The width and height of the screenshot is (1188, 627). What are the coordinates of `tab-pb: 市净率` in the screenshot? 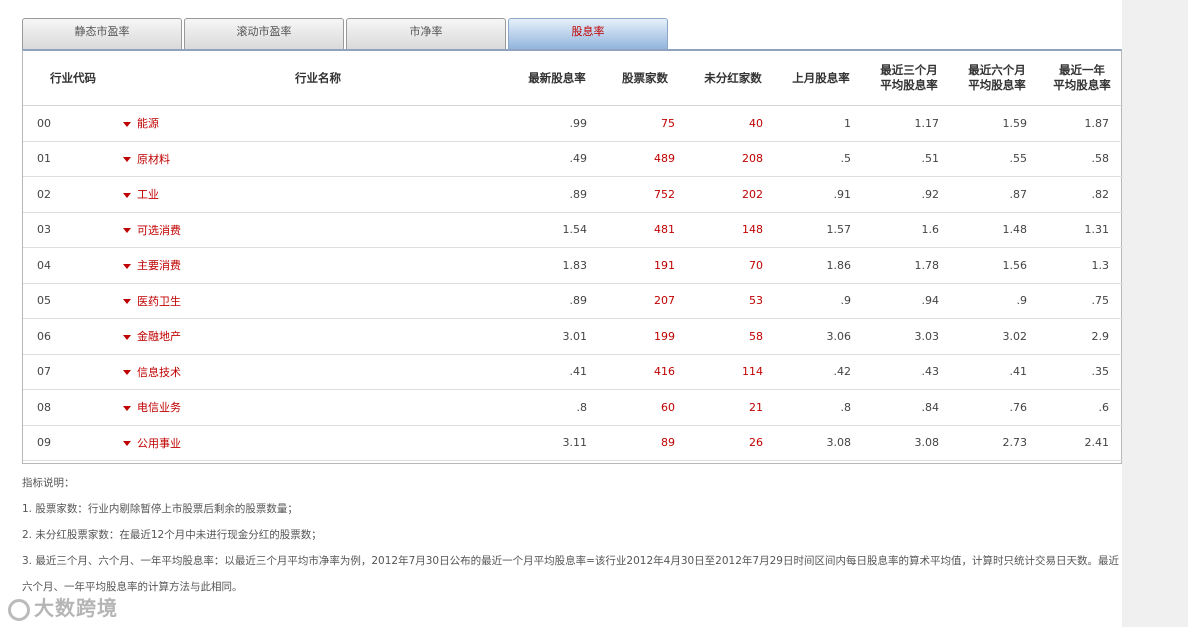 It's located at (426, 34).